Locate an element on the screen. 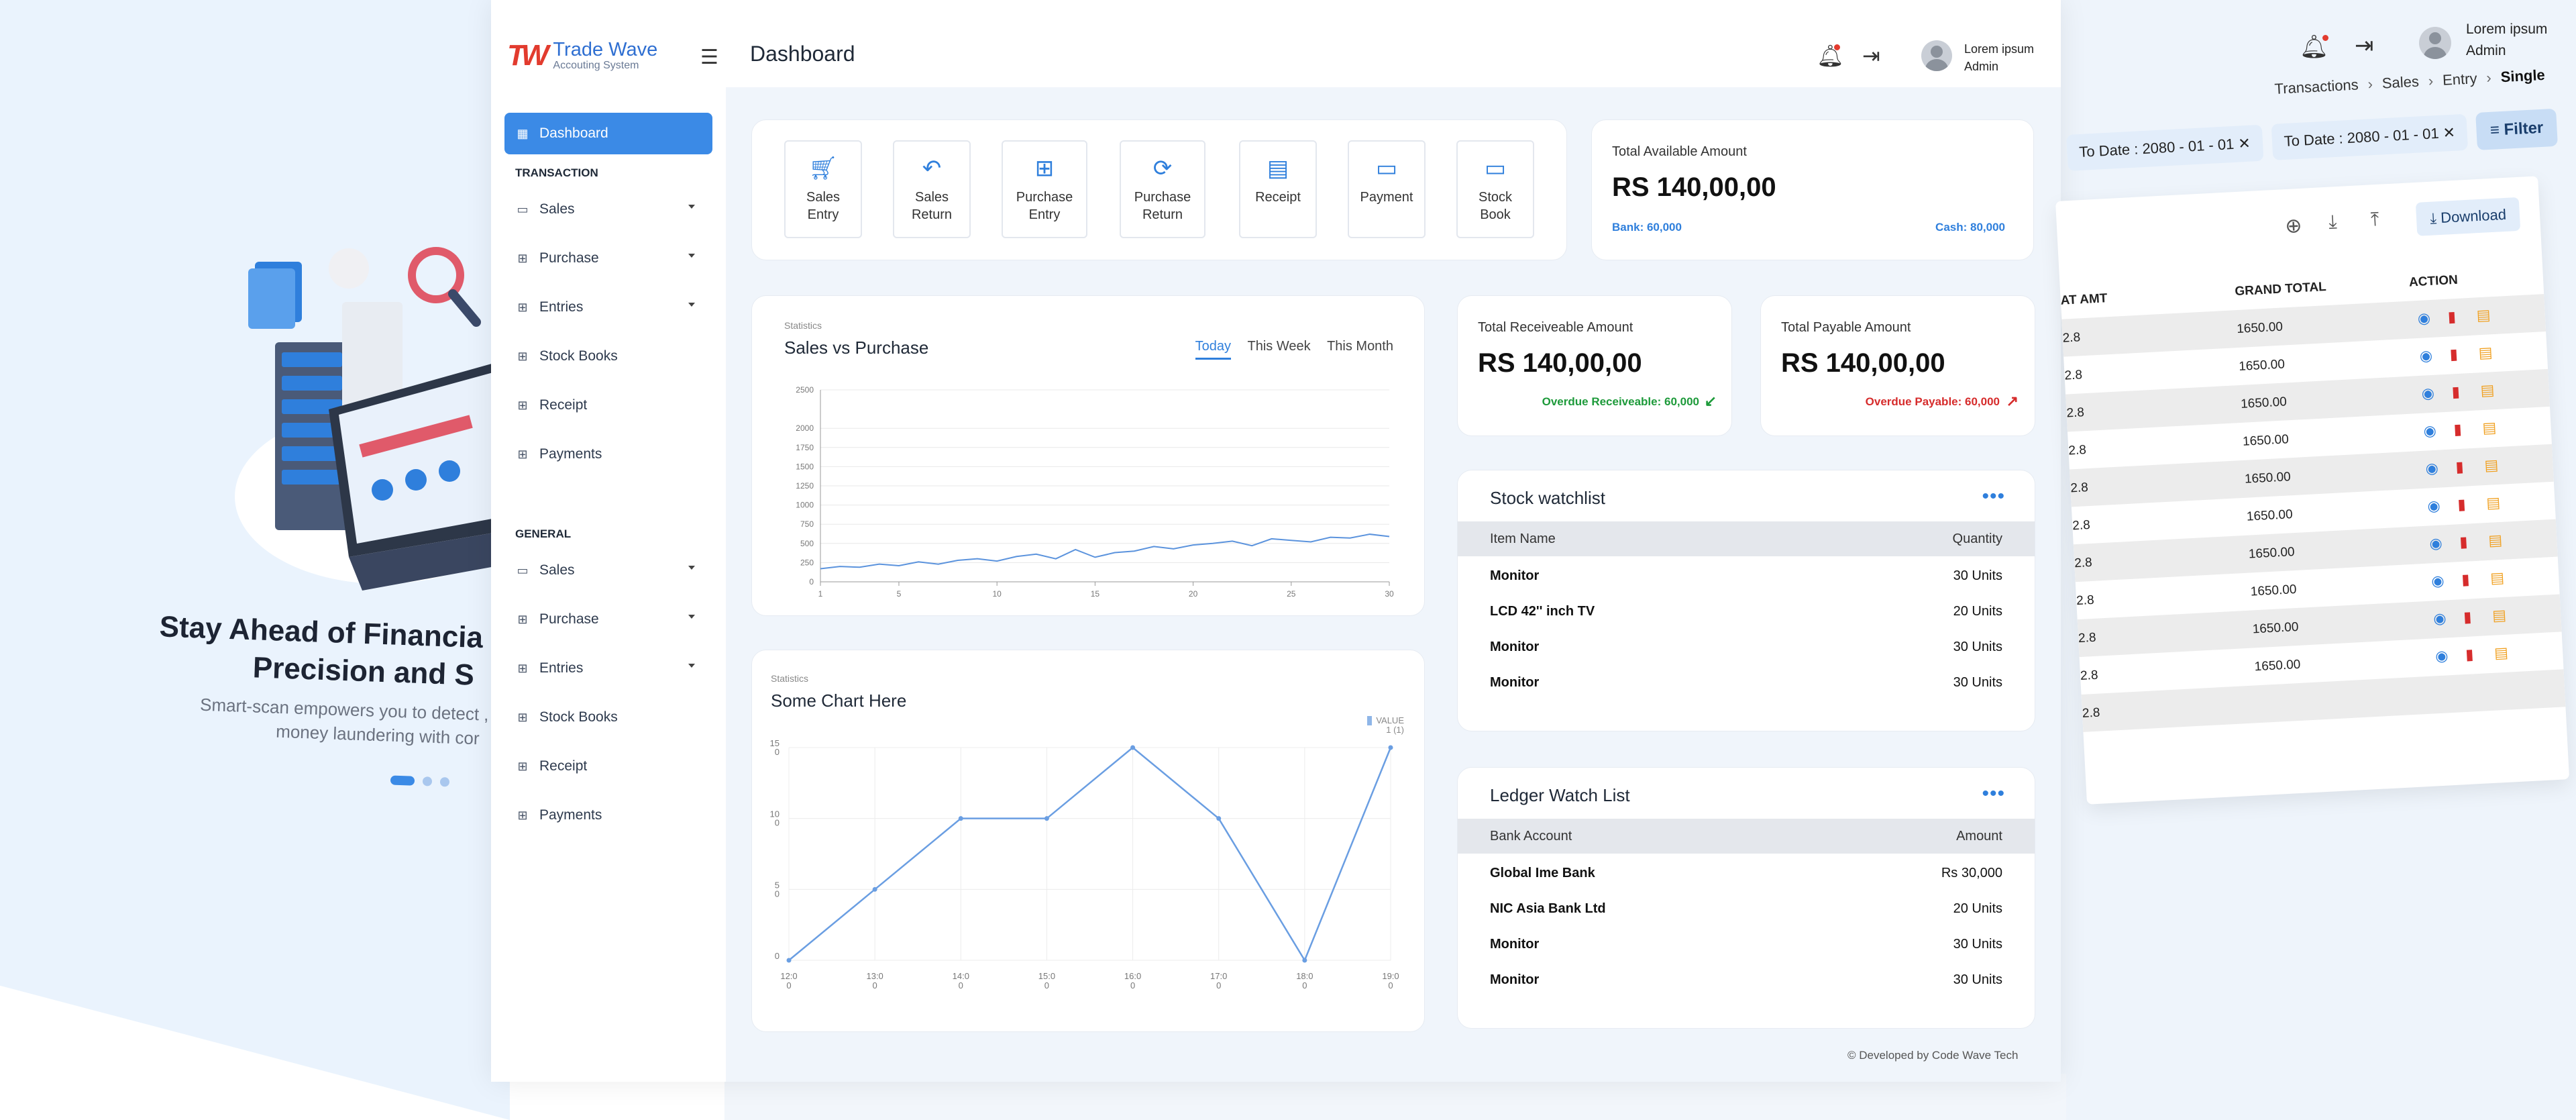 The width and height of the screenshot is (2576, 1120). item-qty: 30 Units is located at coordinates (1977, 647).